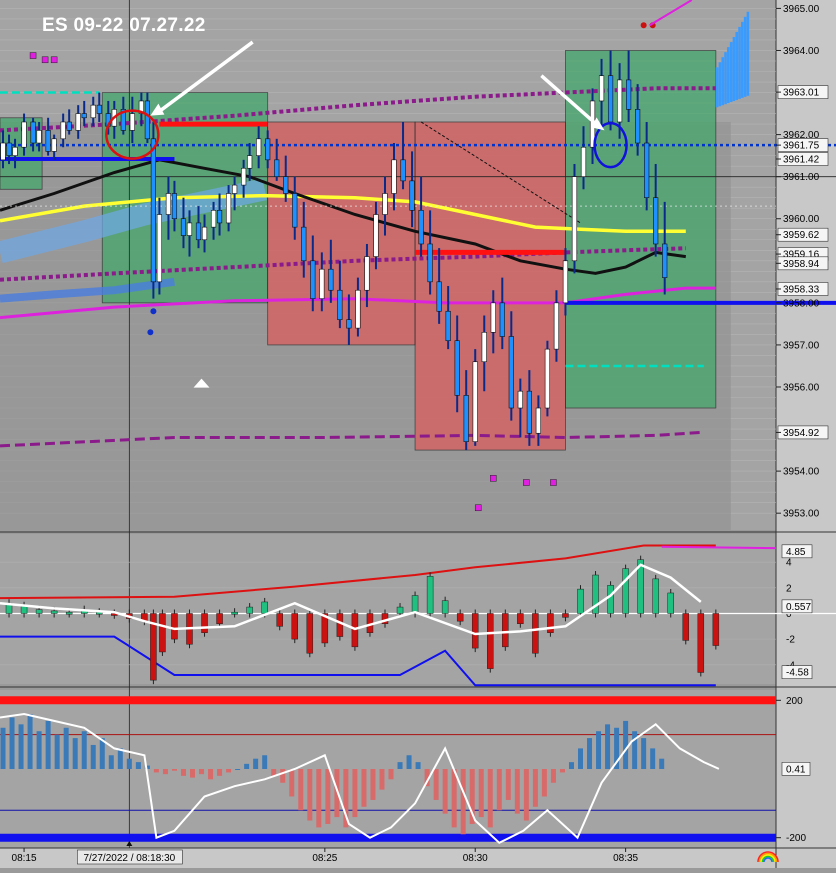  I want to click on crosshair-time-label: 7/27/2022 / 08:18:30, so click(129, 858).